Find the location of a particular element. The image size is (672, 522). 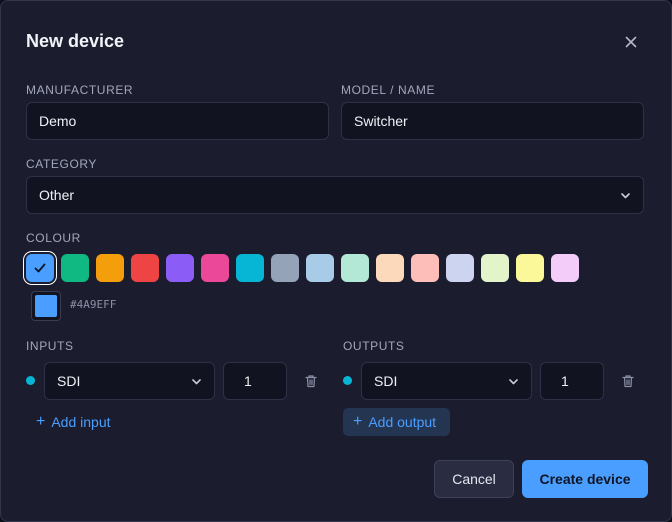

colour-label: COLOUR is located at coordinates (53, 238).